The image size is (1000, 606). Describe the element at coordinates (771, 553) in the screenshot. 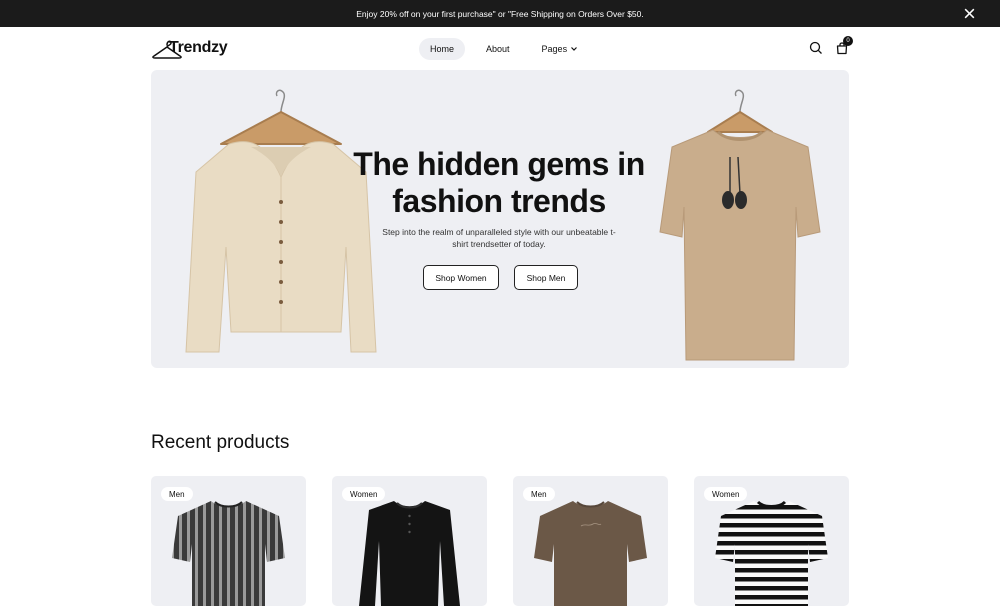

I see `black-white-striped-tshirt-image` at that location.